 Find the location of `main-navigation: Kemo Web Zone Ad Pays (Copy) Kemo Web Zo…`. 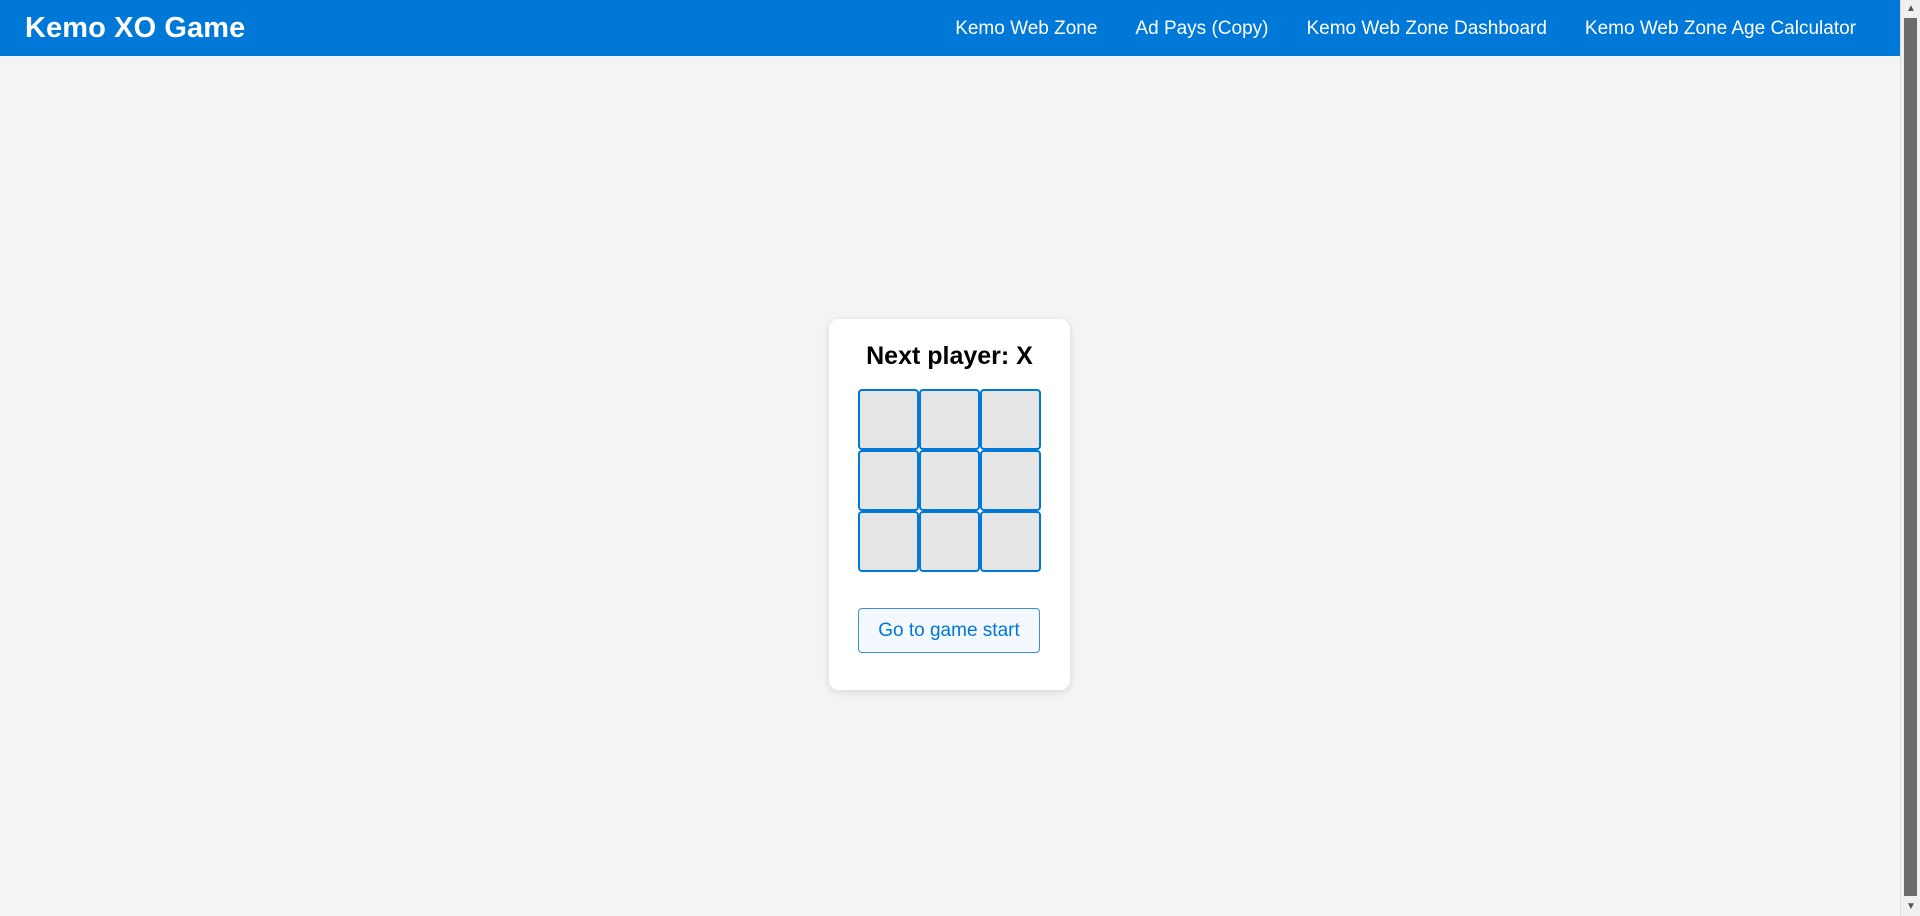

main-navigation: Kemo Web Zone Ad Pays (Copy) Kemo Web Zo… is located at coordinates (1415, 28).